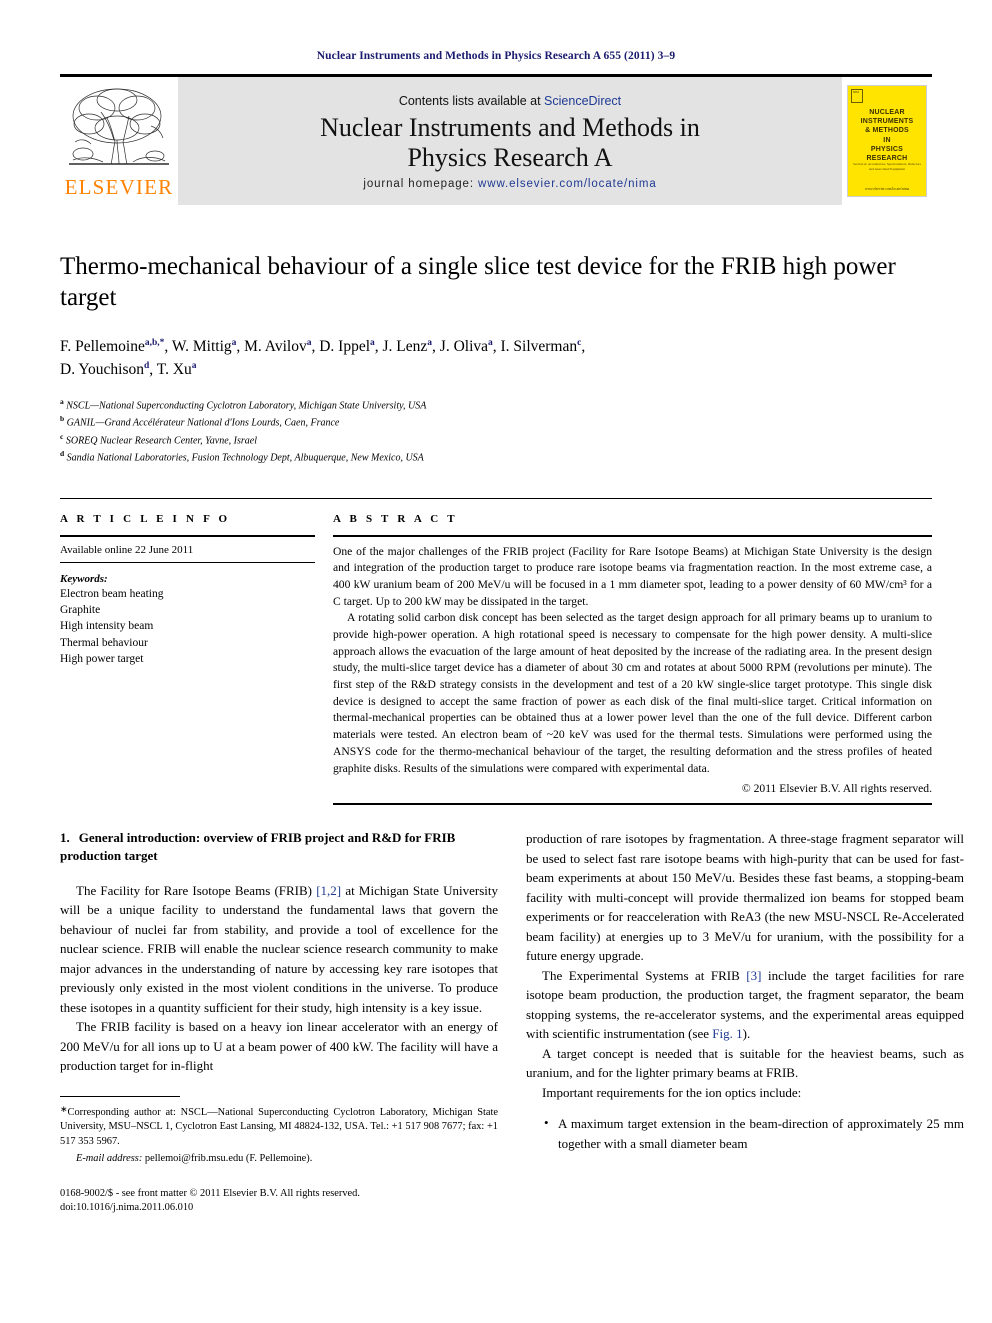 The height and width of the screenshot is (1323, 992). I want to click on cover-badge-icon: NIM, so click(857, 96).